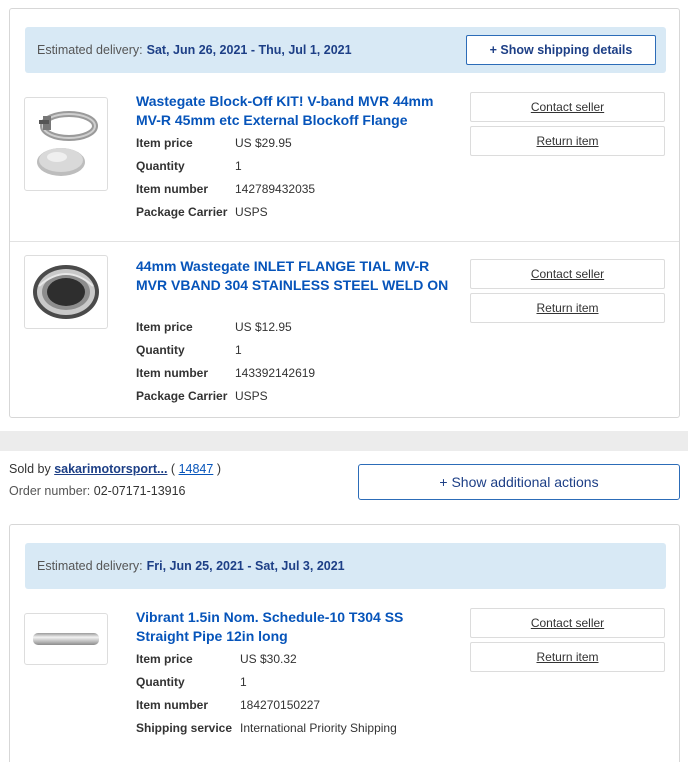 The image size is (688, 768). I want to click on show-shipping-details-button: + Show shipping details, so click(561, 50).